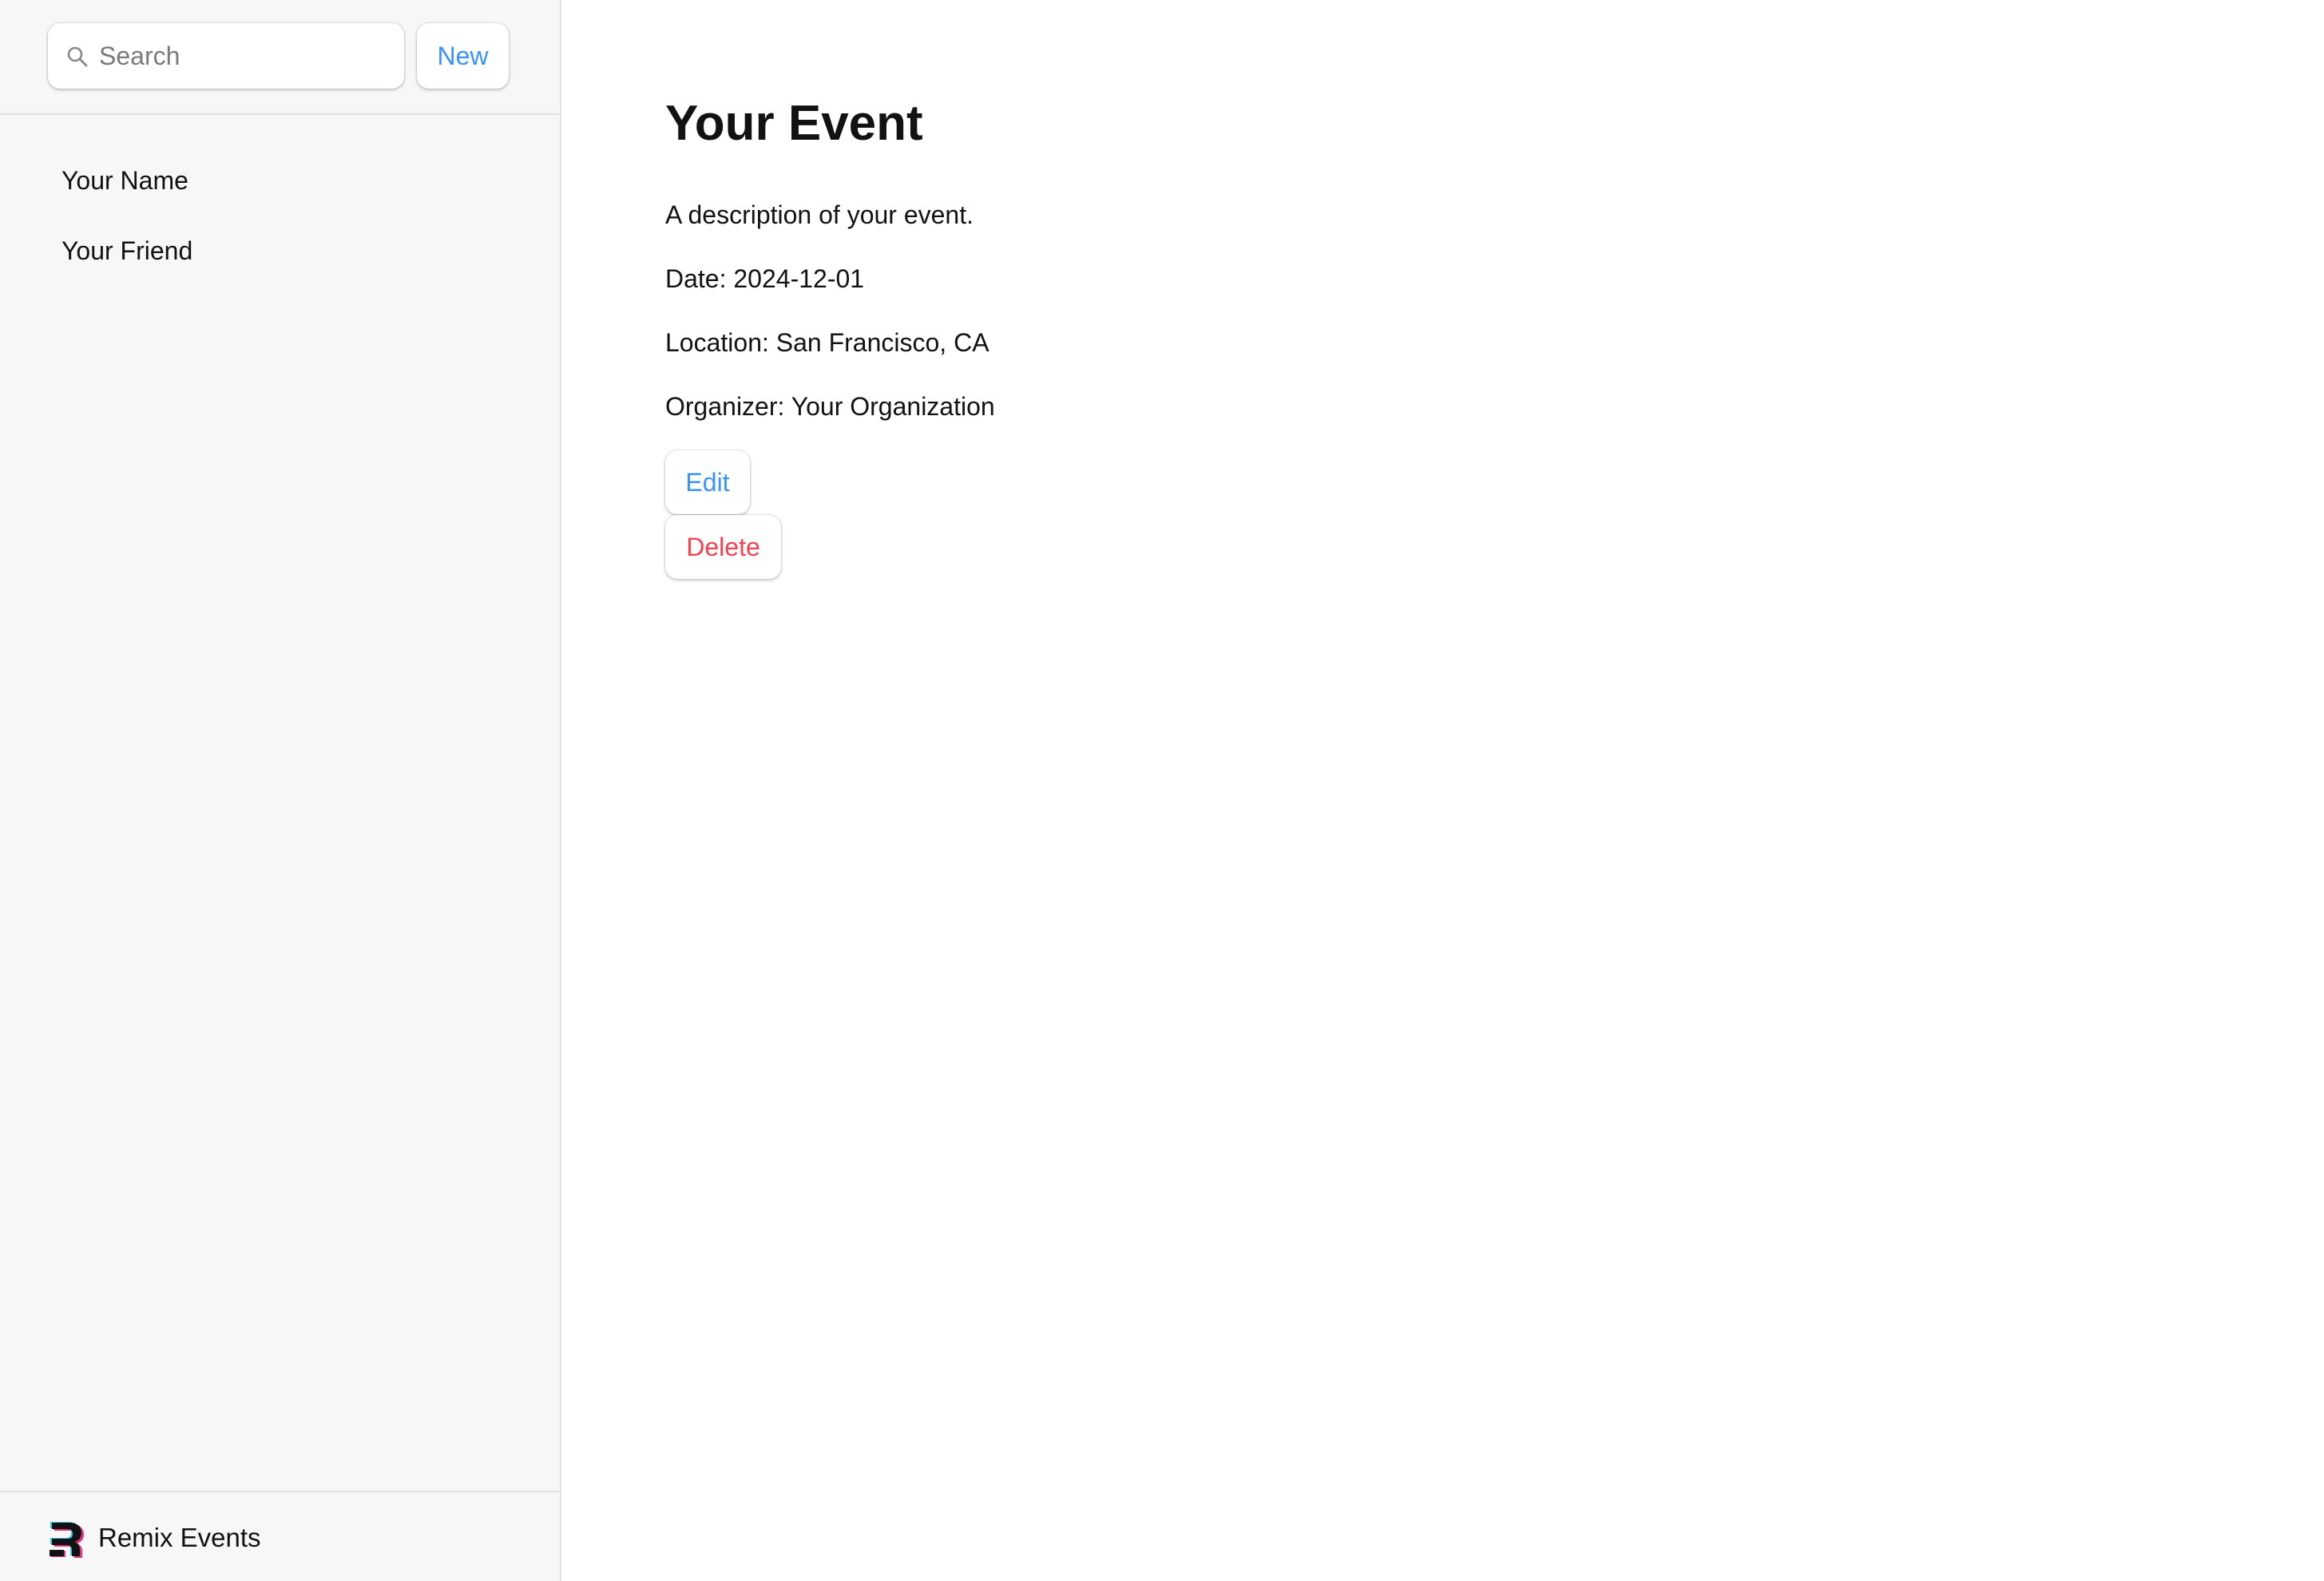  What do you see at coordinates (830, 406) in the screenshot?
I see `event-organizer: Organizer: Your Organization` at bounding box center [830, 406].